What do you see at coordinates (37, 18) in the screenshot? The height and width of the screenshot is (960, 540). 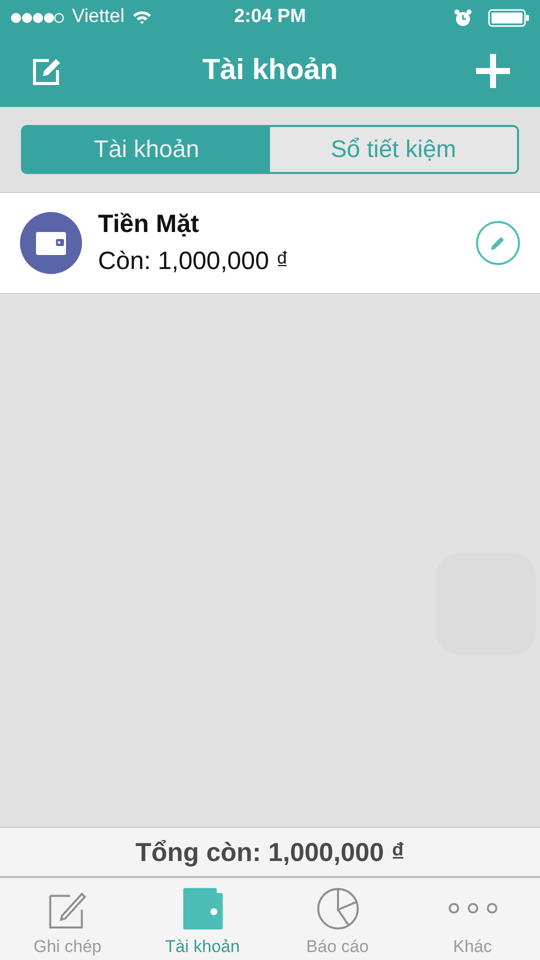 I see `signal-icon` at bounding box center [37, 18].